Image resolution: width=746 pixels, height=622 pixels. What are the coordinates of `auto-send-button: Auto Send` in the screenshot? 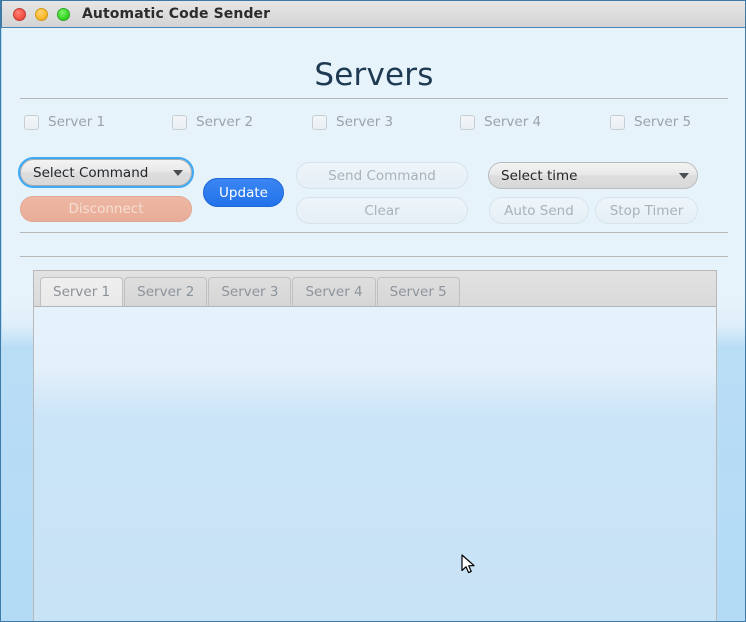 It's located at (539, 210).